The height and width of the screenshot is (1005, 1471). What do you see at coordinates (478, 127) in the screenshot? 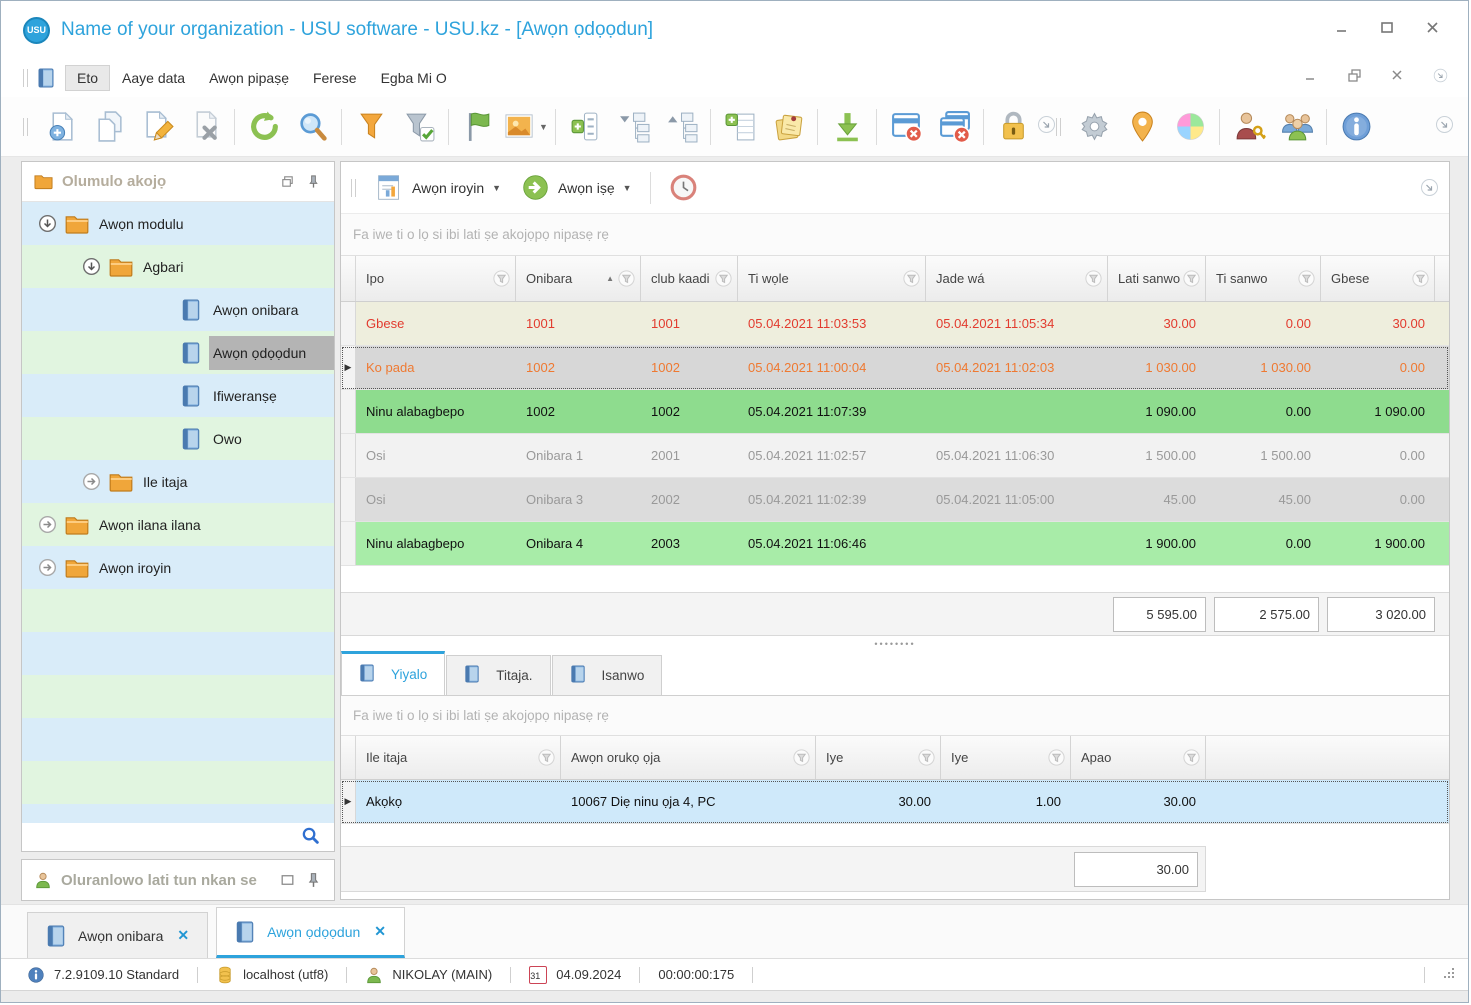
I see `flag-button` at bounding box center [478, 127].